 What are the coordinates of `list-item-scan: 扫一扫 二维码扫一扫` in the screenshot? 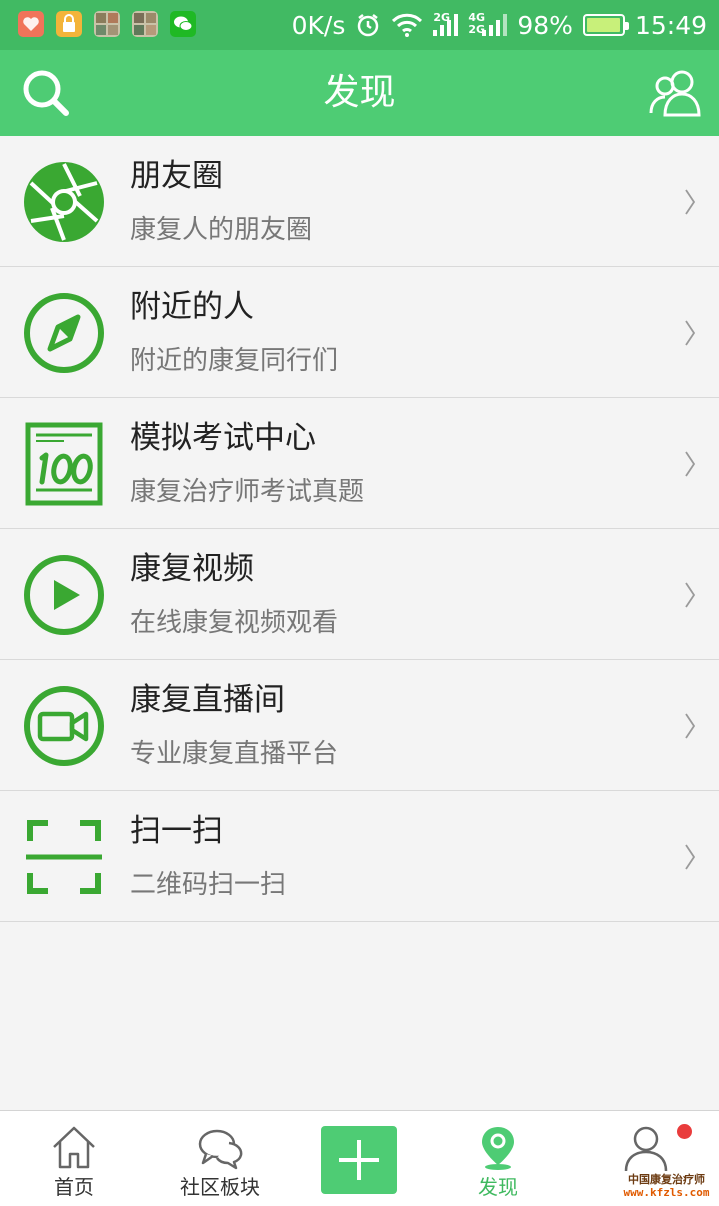 It's located at (359, 856).